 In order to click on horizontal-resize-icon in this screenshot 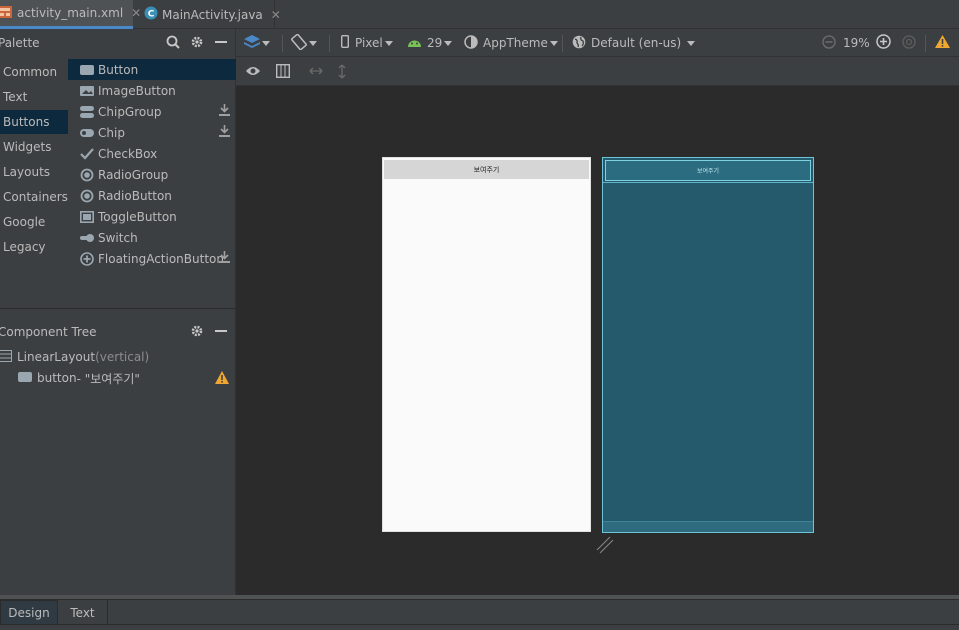, I will do `click(316, 72)`.